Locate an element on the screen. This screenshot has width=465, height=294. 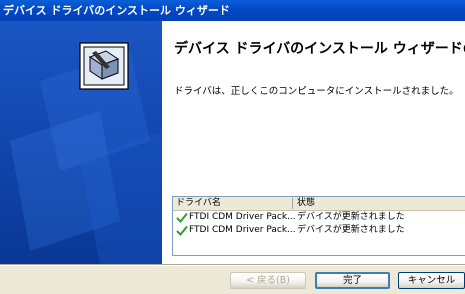
back-button: < 戻る(B) is located at coordinates (268, 280).